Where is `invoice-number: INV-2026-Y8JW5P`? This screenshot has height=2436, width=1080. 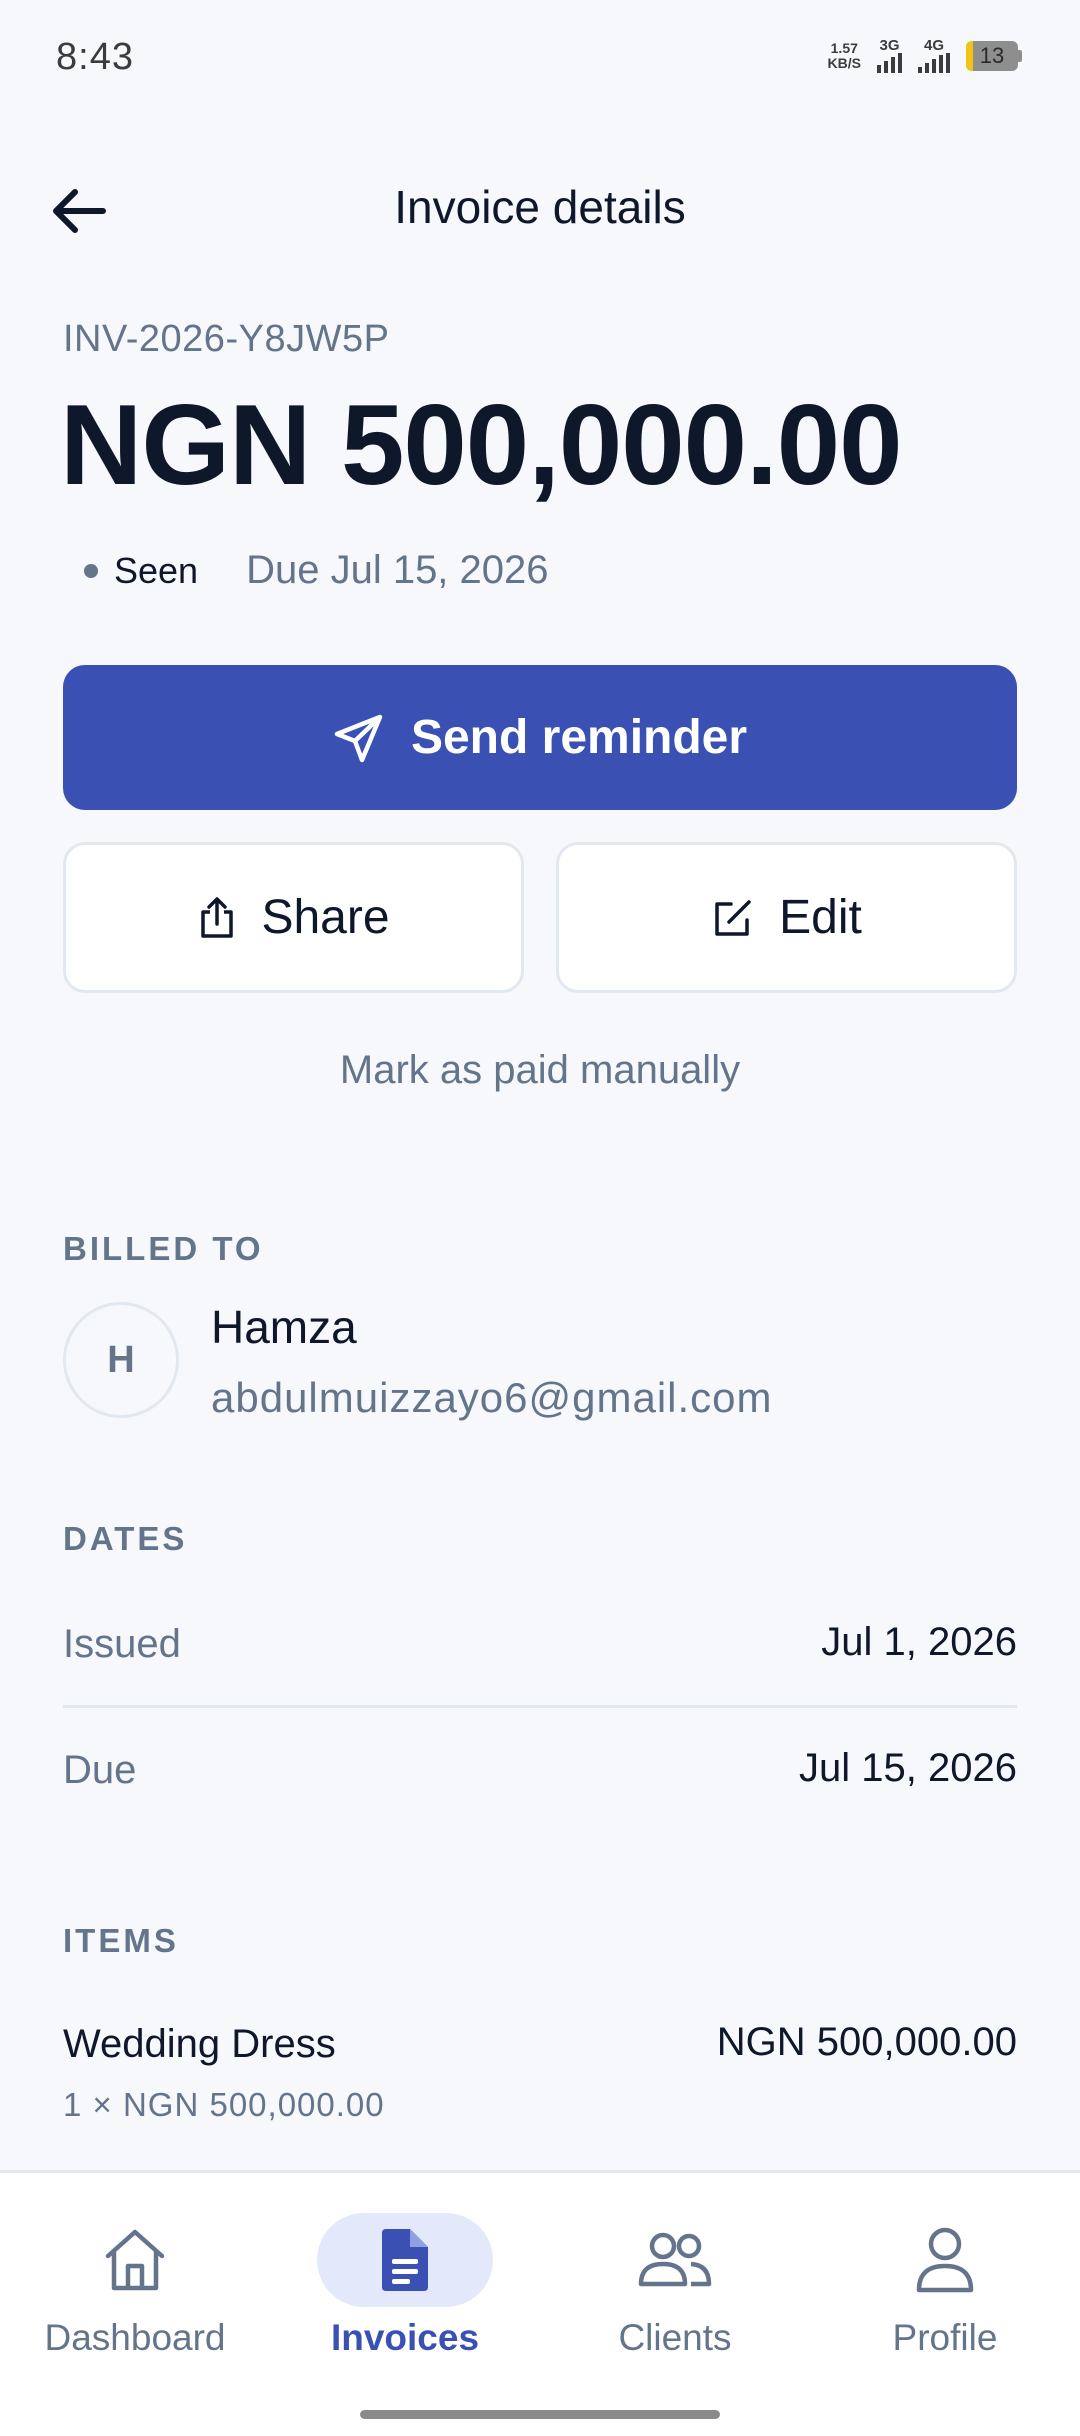 invoice-number: INV-2026-Y8JW5P is located at coordinates (226, 339).